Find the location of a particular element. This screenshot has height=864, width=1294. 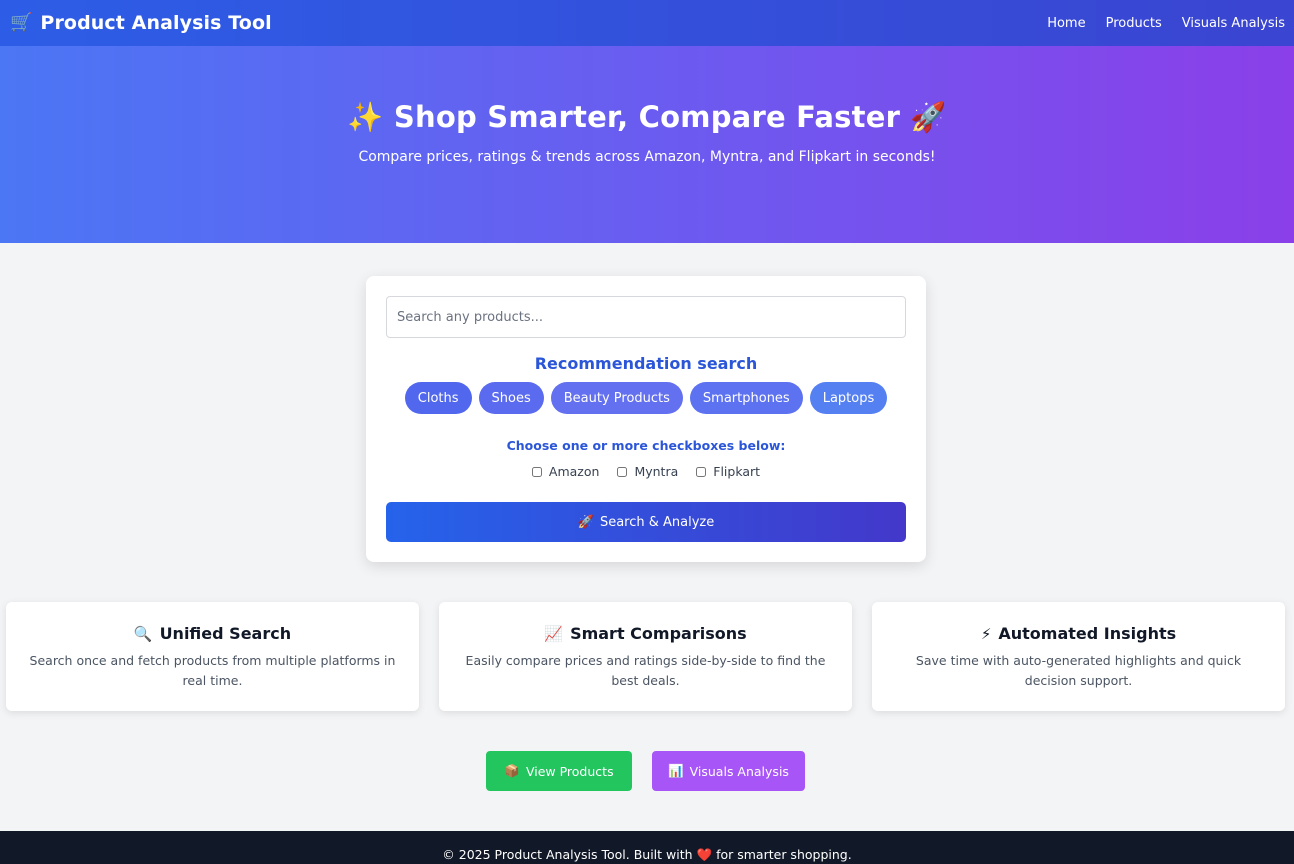

checkbox-myntra: Myntra is located at coordinates (647, 471).